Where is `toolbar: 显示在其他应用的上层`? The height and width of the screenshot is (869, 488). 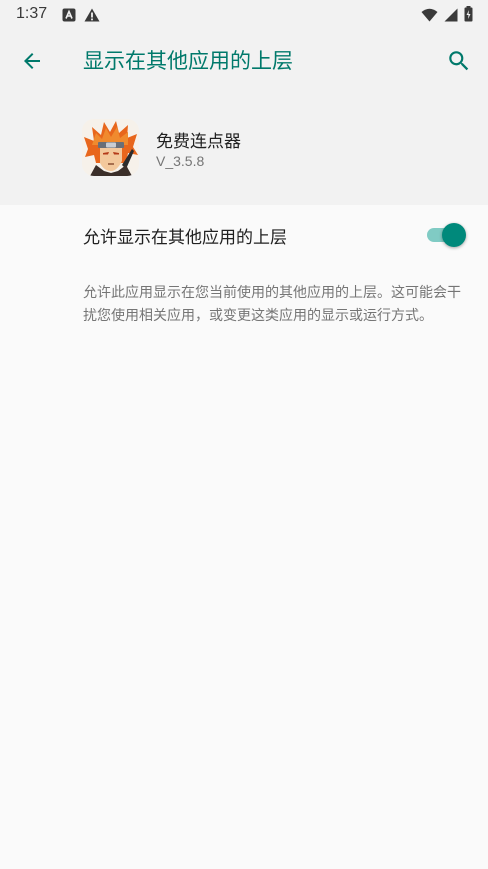 toolbar: 显示在其他应用的上层 is located at coordinates (244, 60).